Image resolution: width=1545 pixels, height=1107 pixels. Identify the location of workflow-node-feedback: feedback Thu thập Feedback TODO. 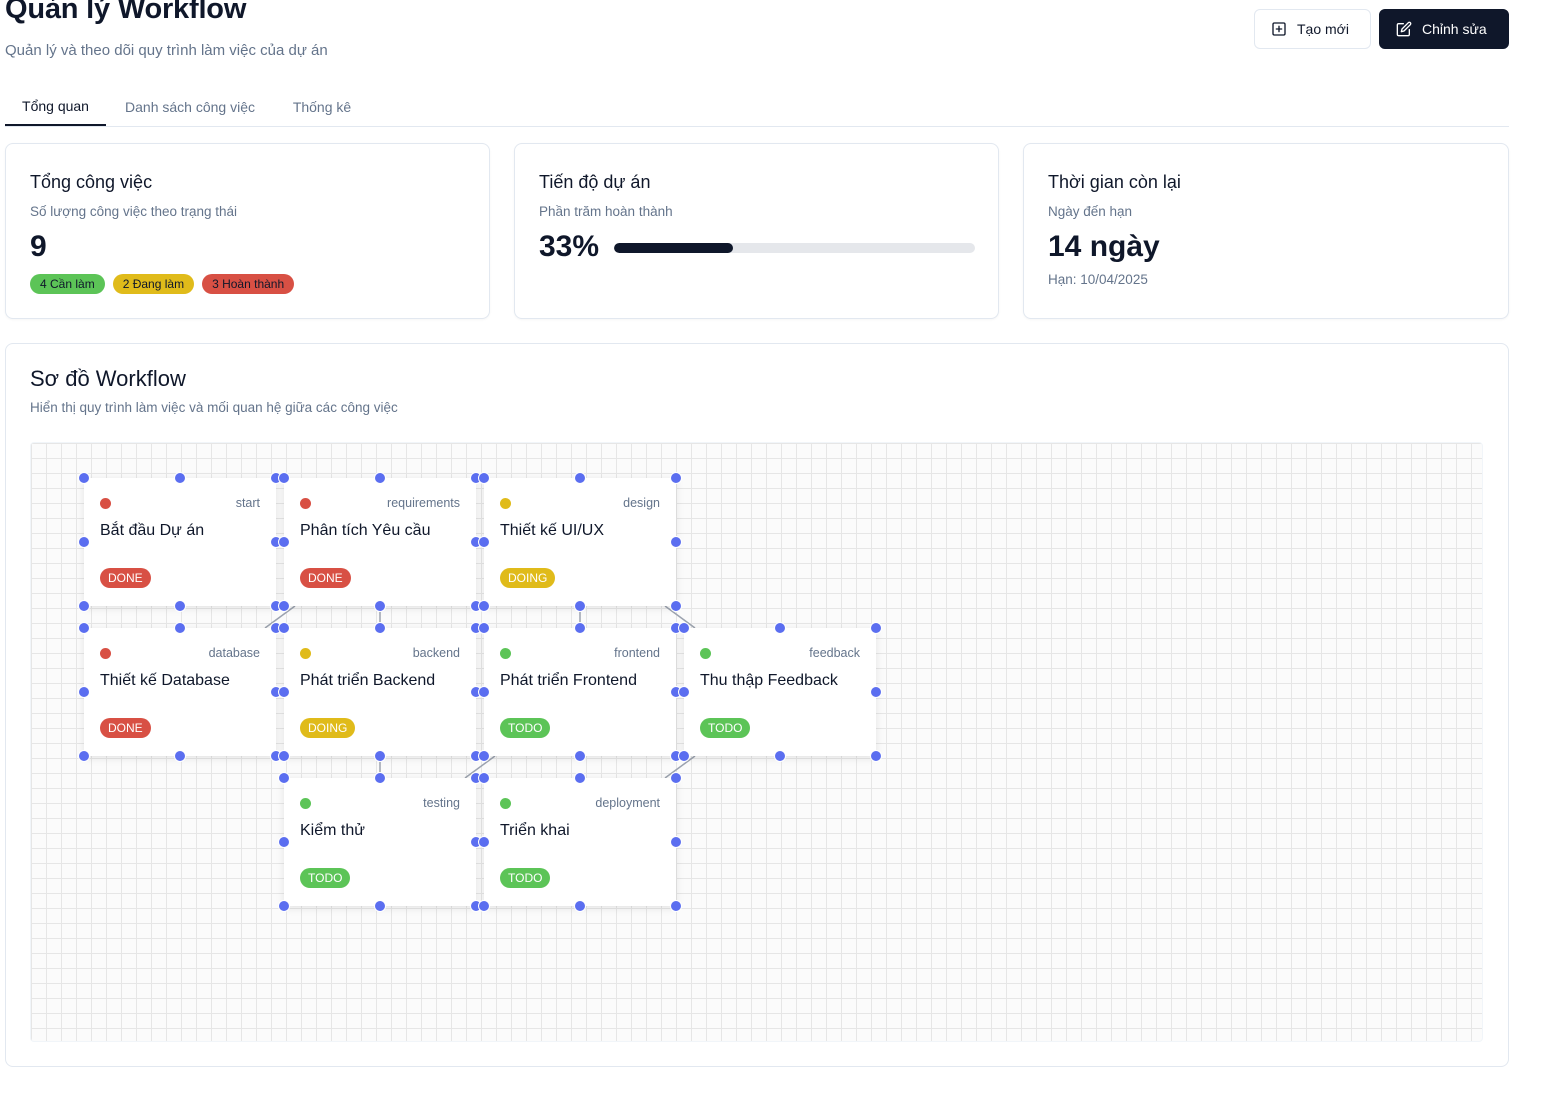
(780, 692).